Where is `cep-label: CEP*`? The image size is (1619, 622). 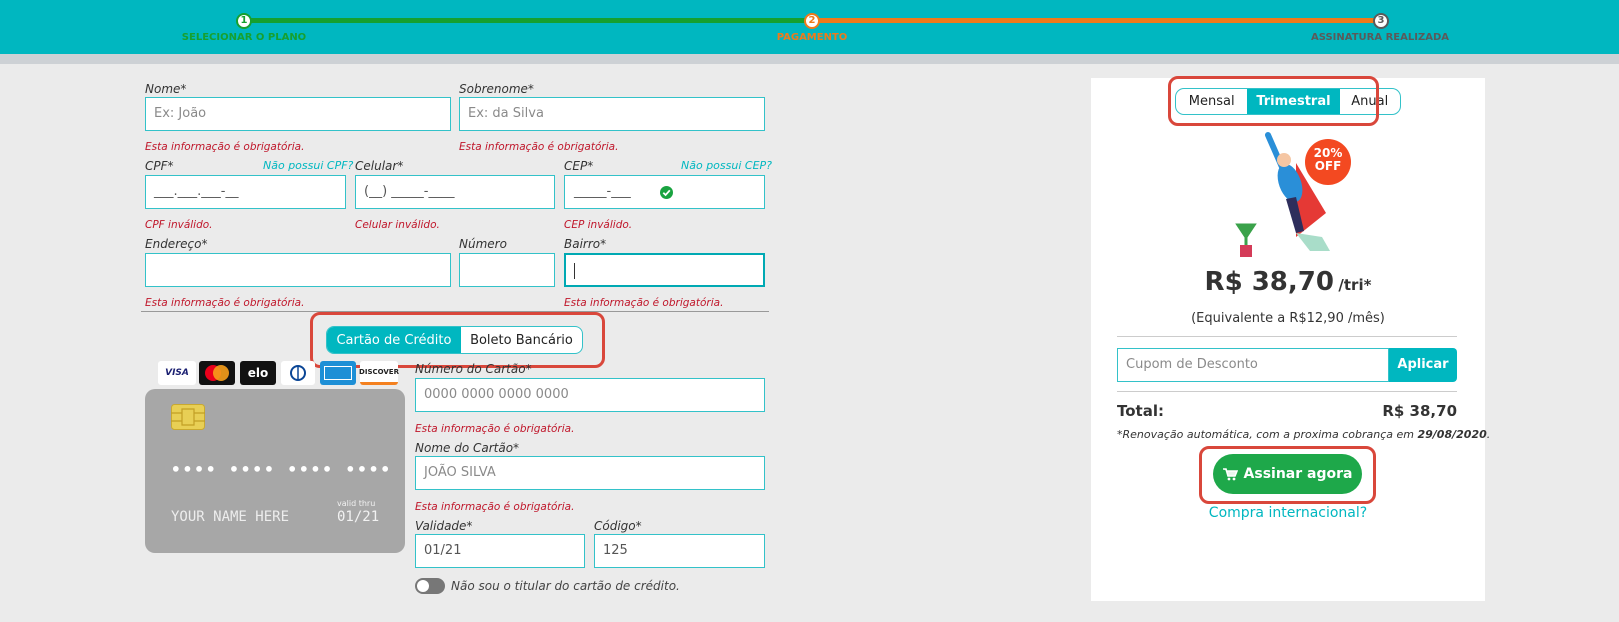 cep-label: CEP* is located at coordinates (579, 166).